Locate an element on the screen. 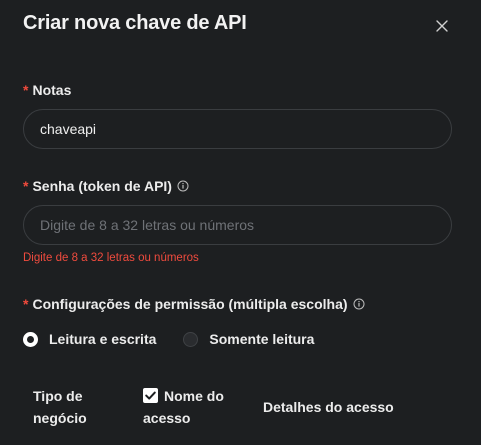 This screenshot has width=481, height=445. checkmark-icon is located at coordinates (150, 395).